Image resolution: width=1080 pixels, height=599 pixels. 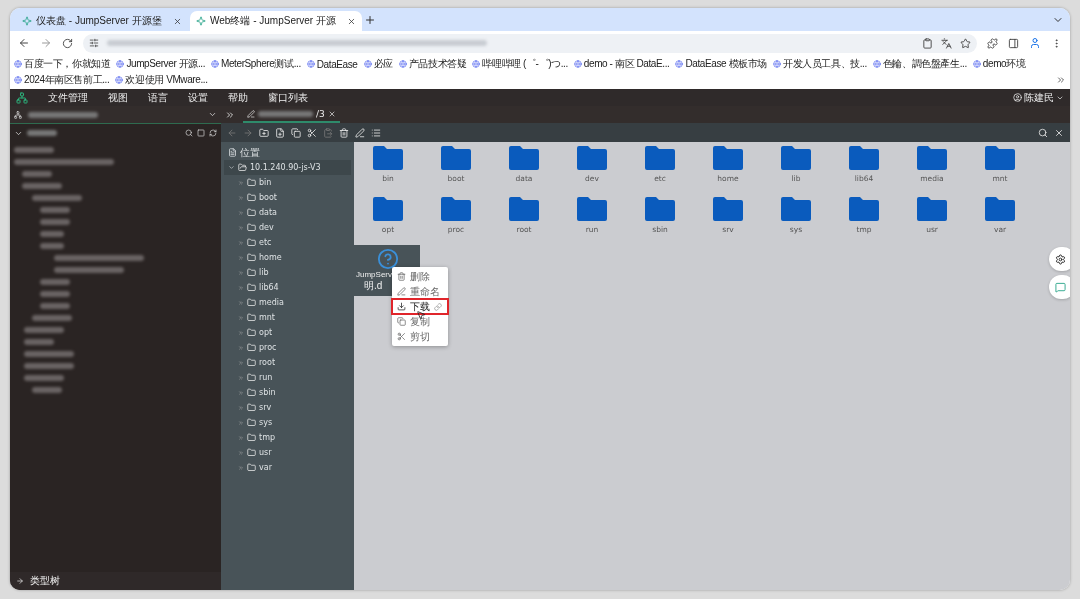 I want to click on split-arrows-icon, so click(x=230, y=114).